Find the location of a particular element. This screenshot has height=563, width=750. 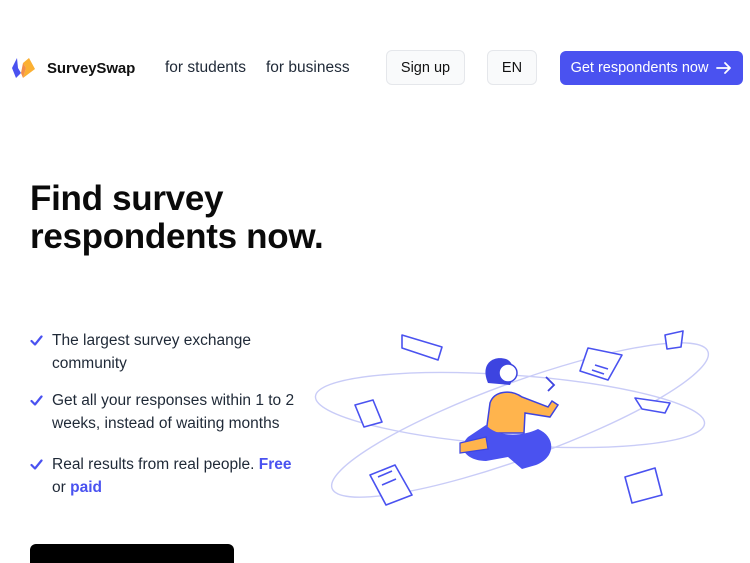

get-respondents-button: Get respondents now is located at coordinates (651, 68).